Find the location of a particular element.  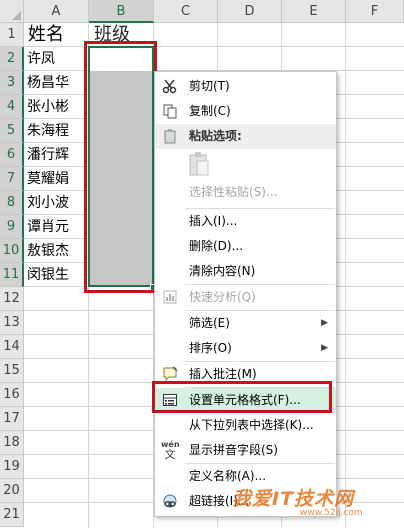

menu-item-quick-analysis: 快速分析(Q) is located at coordinates (245, 297).